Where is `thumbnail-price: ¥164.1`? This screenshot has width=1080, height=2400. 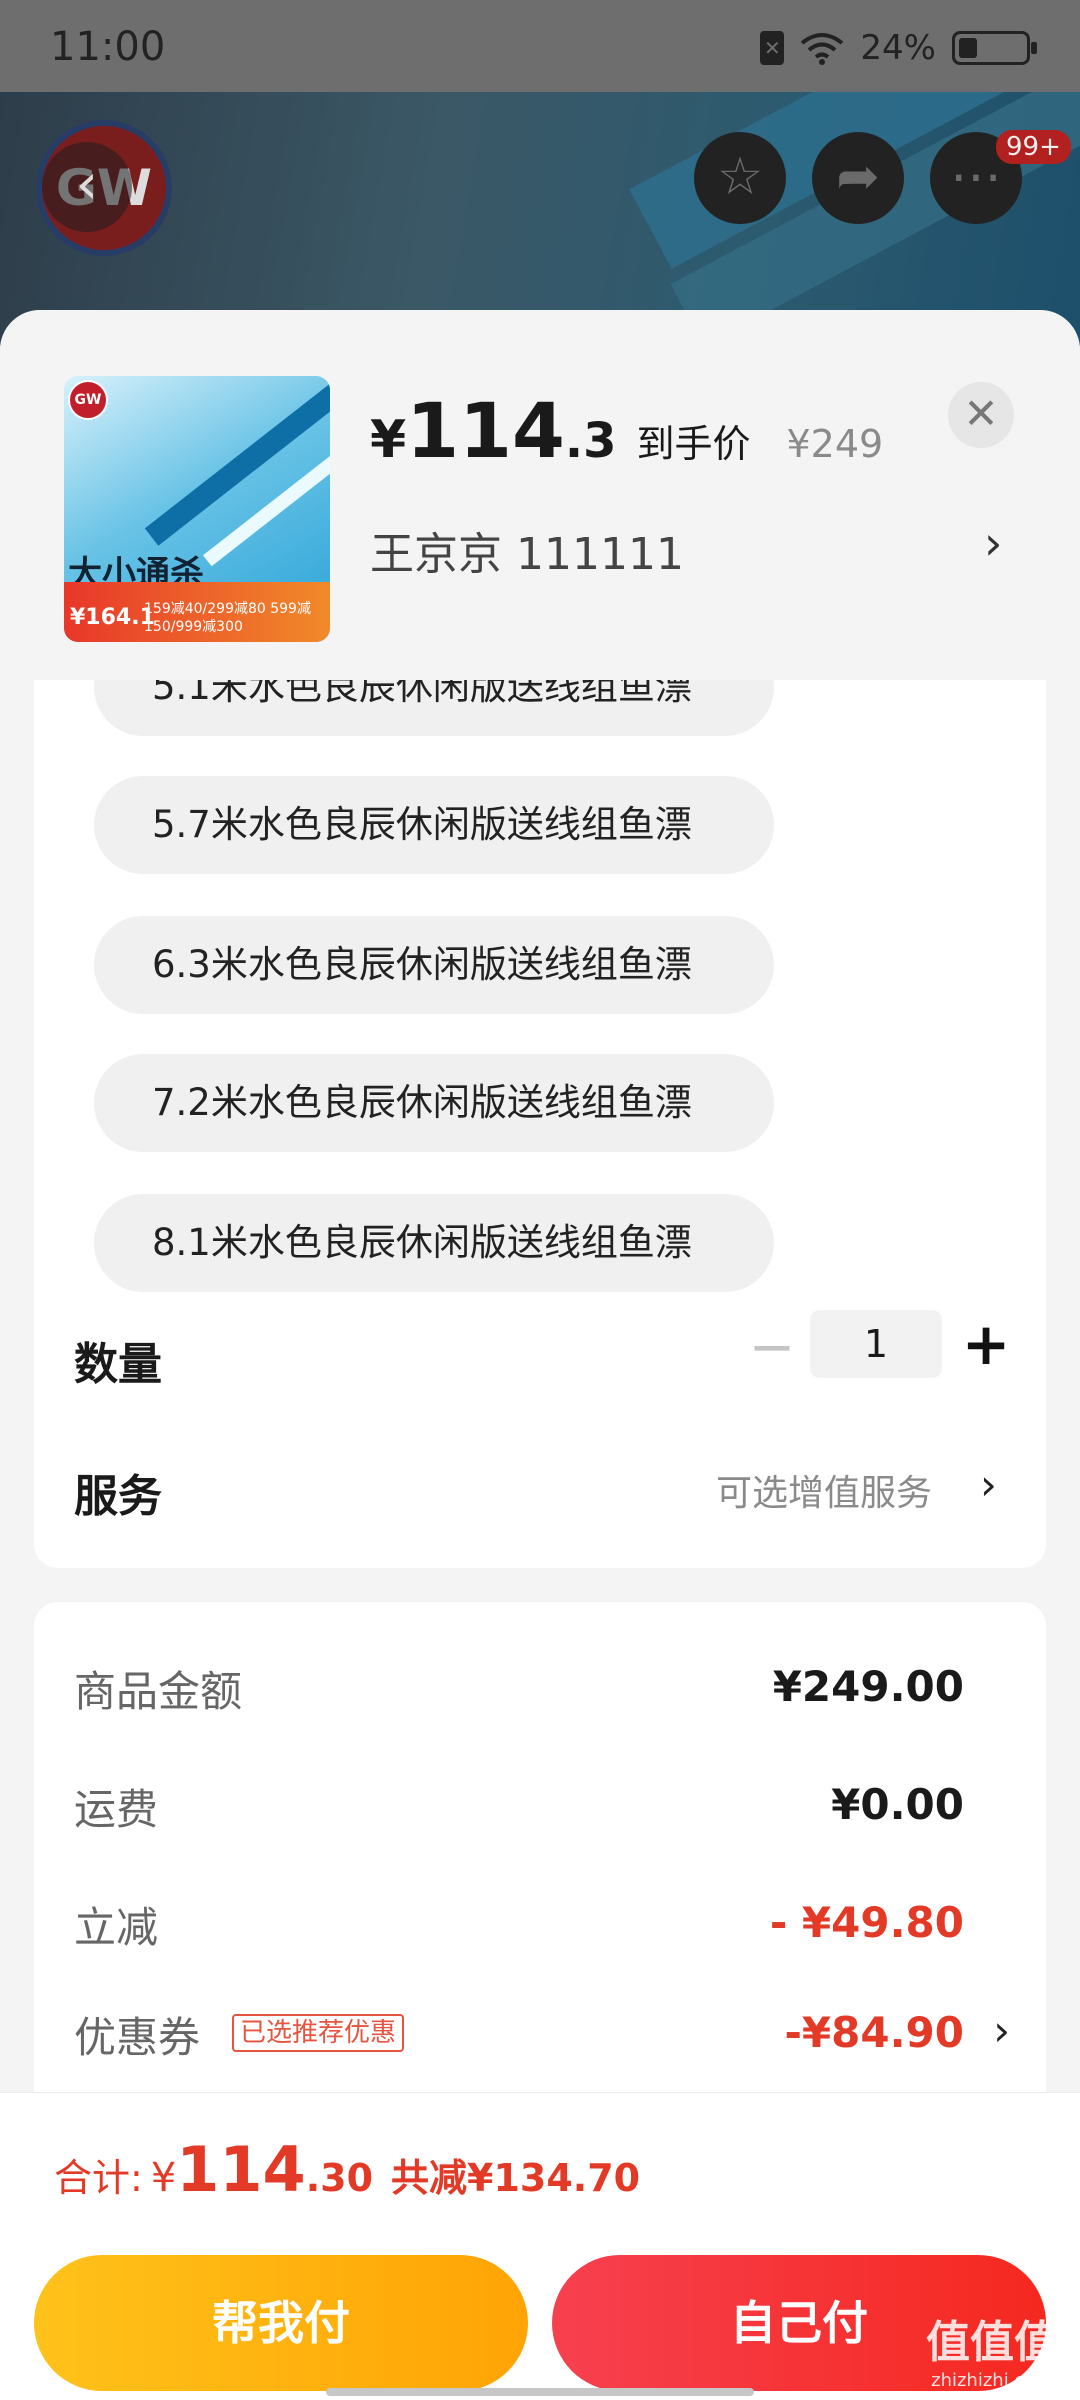 thumbnail-price: ¥164.1 is located at coordinates (112, 617).